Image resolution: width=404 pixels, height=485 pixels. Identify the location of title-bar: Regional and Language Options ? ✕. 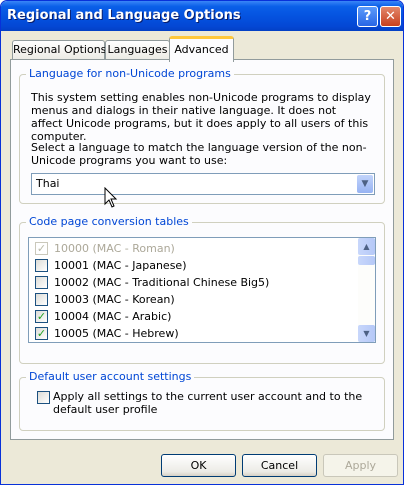
(202, 16).